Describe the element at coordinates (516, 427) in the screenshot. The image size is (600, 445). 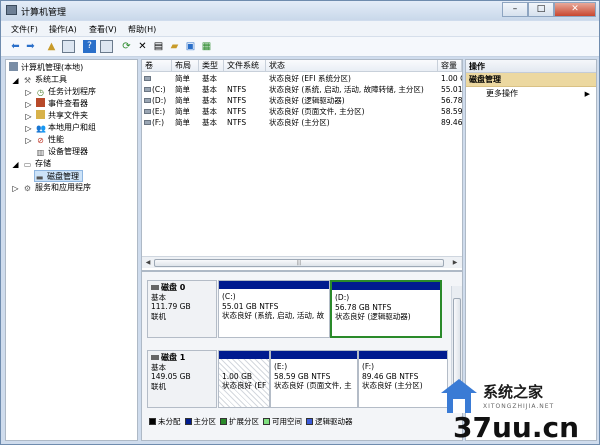
I see `watermark-site: 37uu.cn` at that location.